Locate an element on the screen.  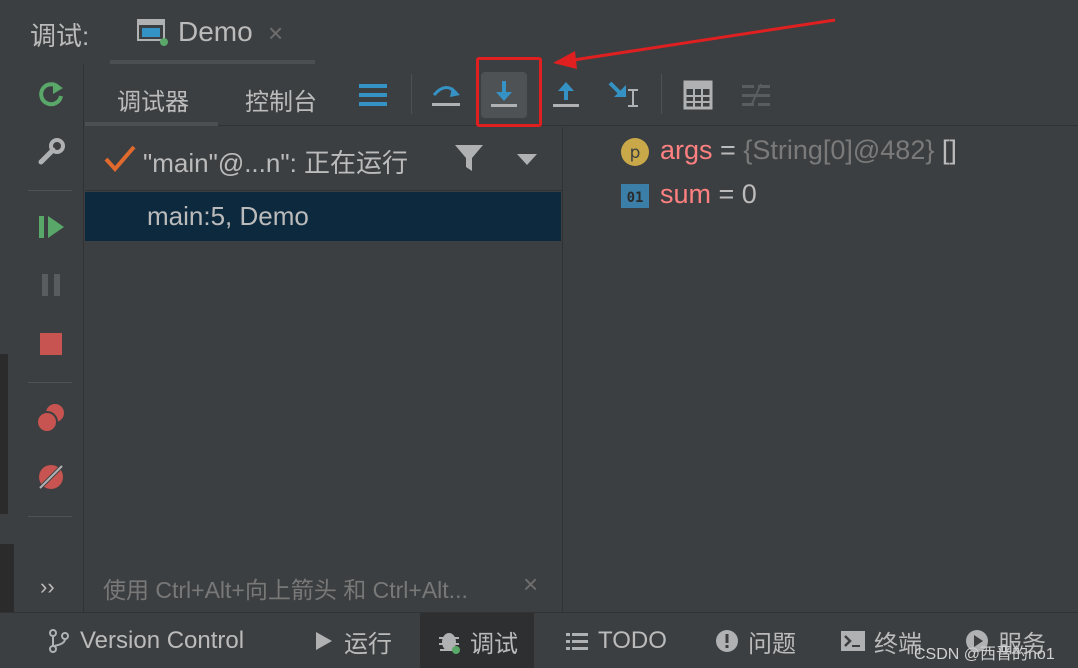
step-over-button is located at coordinates (446, 95).